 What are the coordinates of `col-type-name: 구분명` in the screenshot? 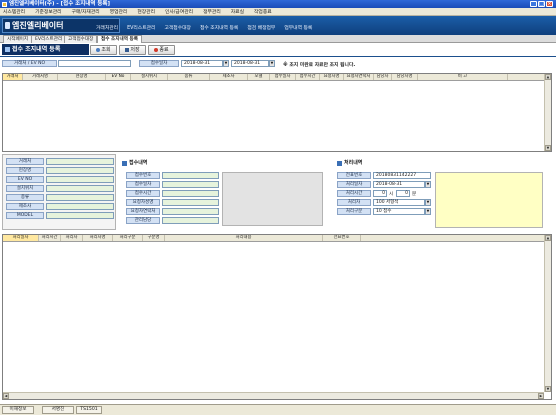 It's located at (154, 238).